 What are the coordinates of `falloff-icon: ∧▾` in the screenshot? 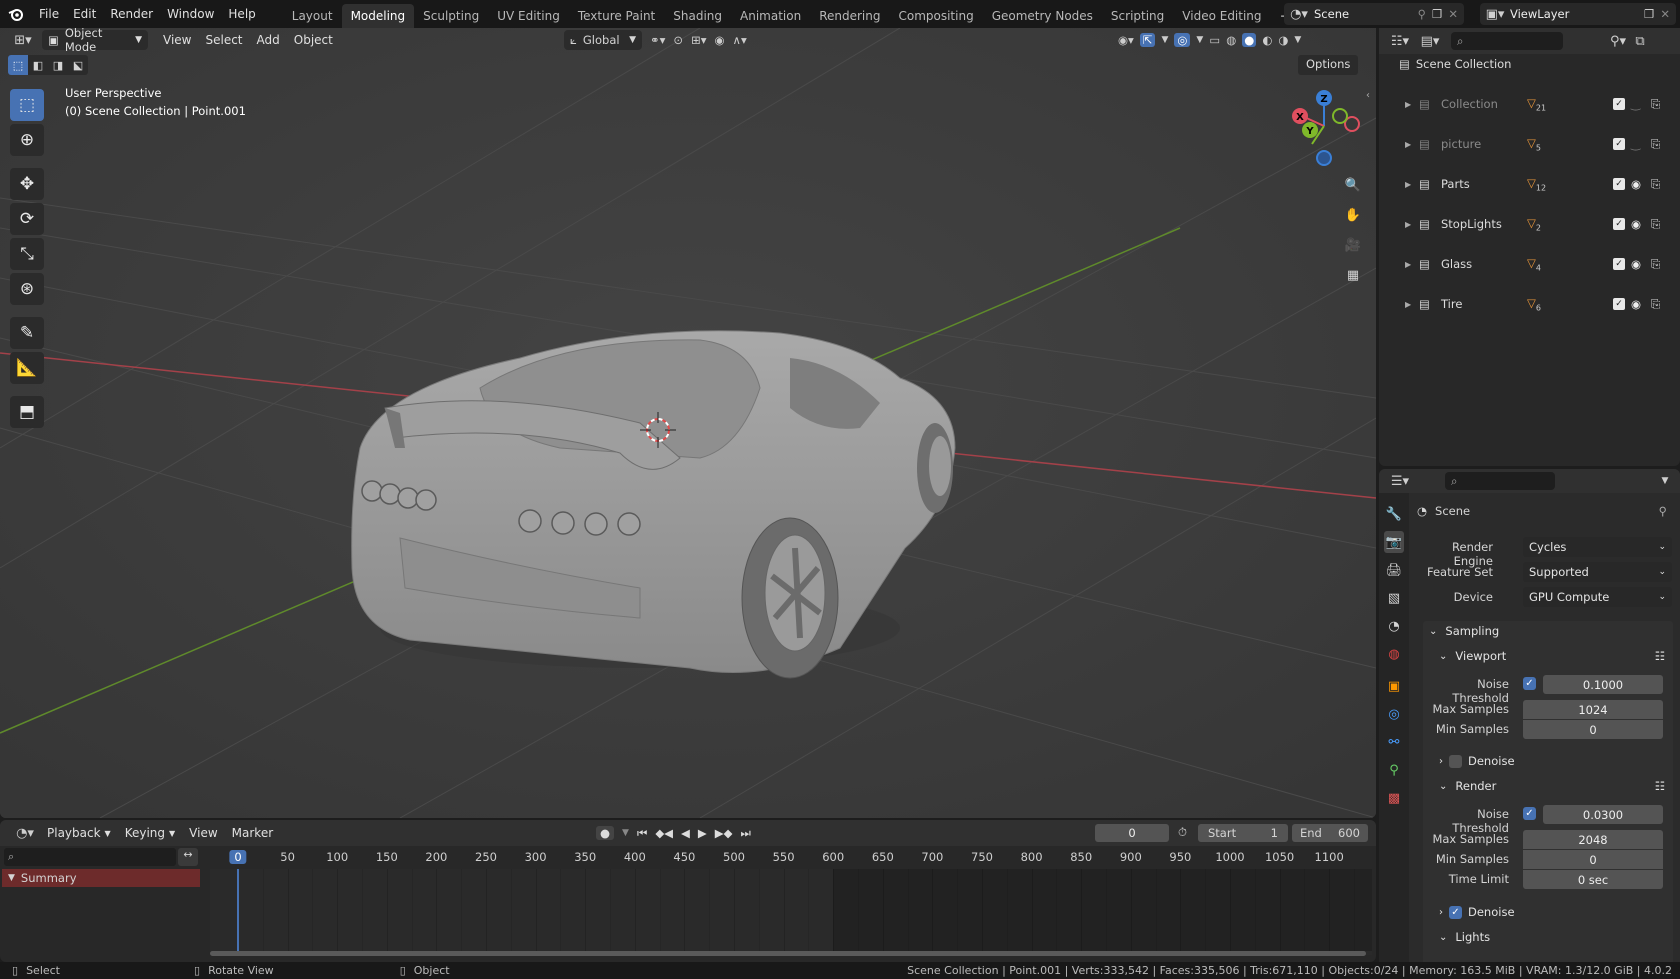 It's located at (740, 40).